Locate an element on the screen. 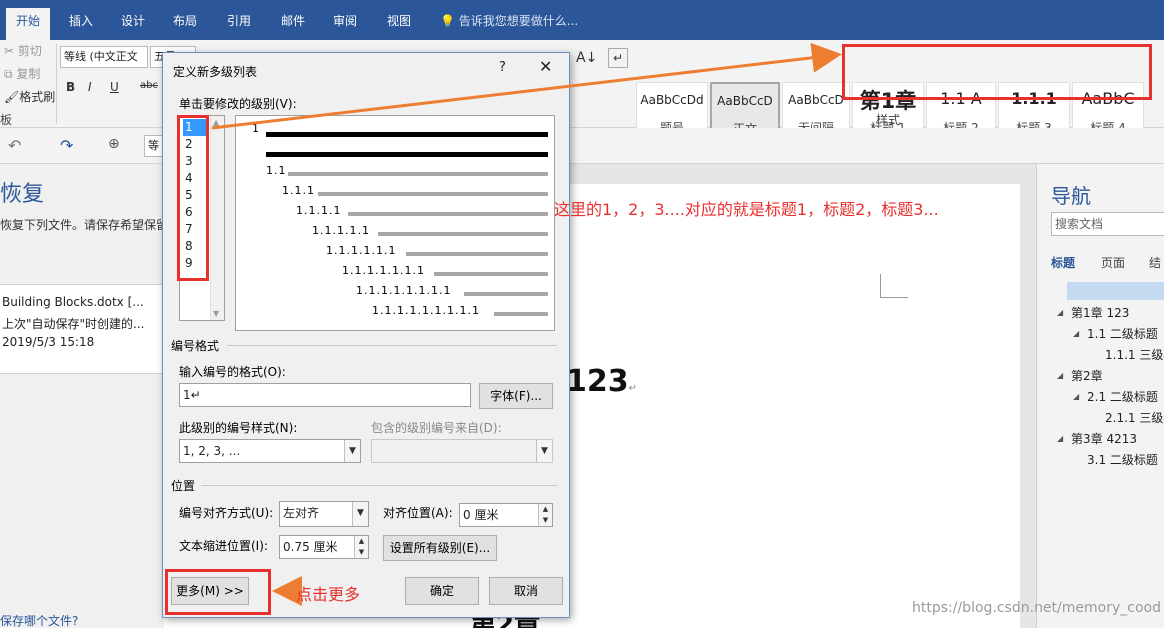 The image size is (1164, 628). nav-item: 2.1 二级标题 is located at coordinates (1122, 396).